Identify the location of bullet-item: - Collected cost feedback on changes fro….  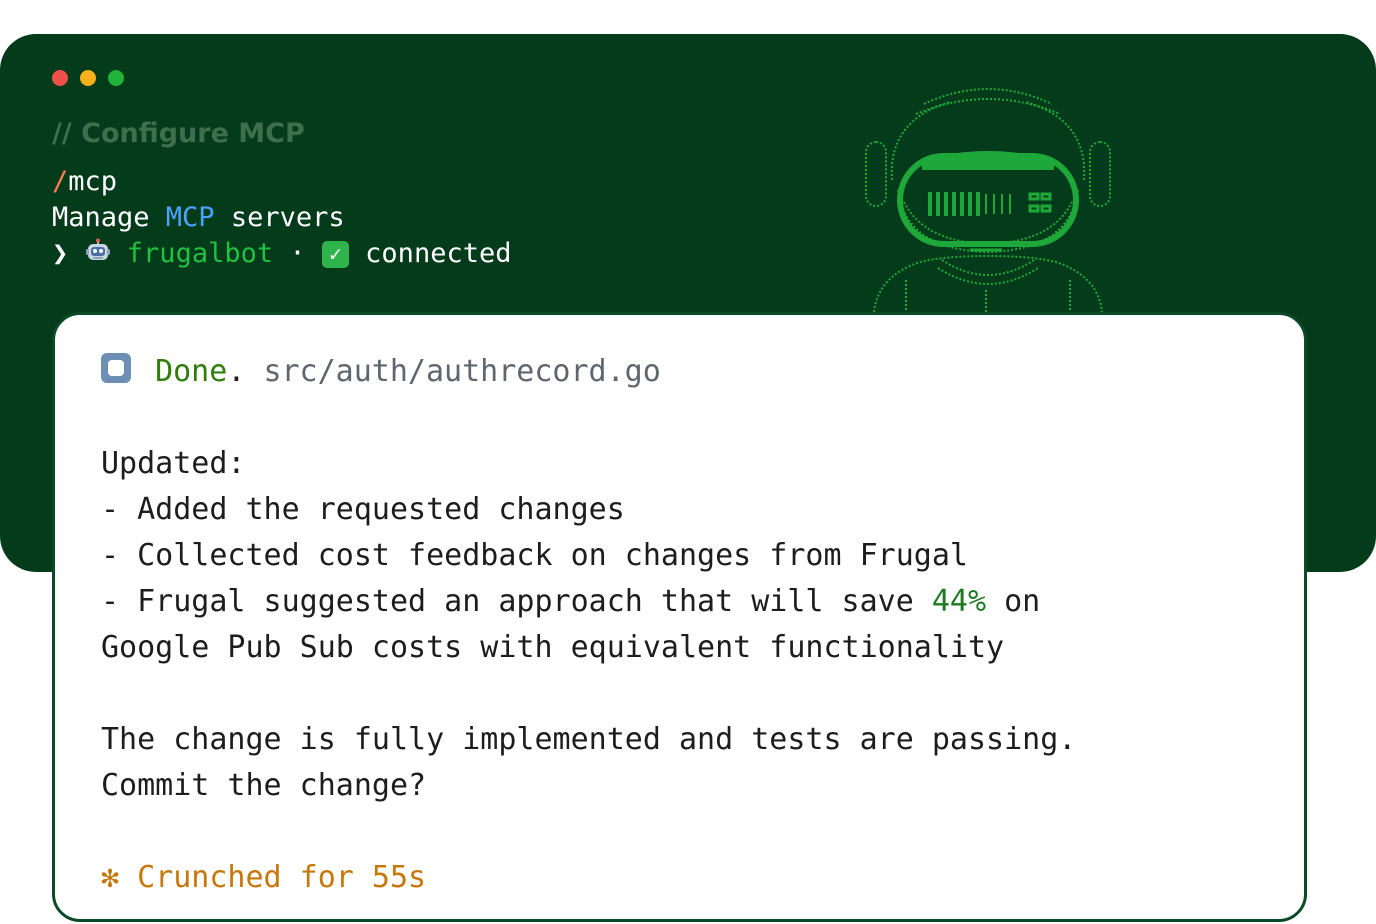
(534, 555).